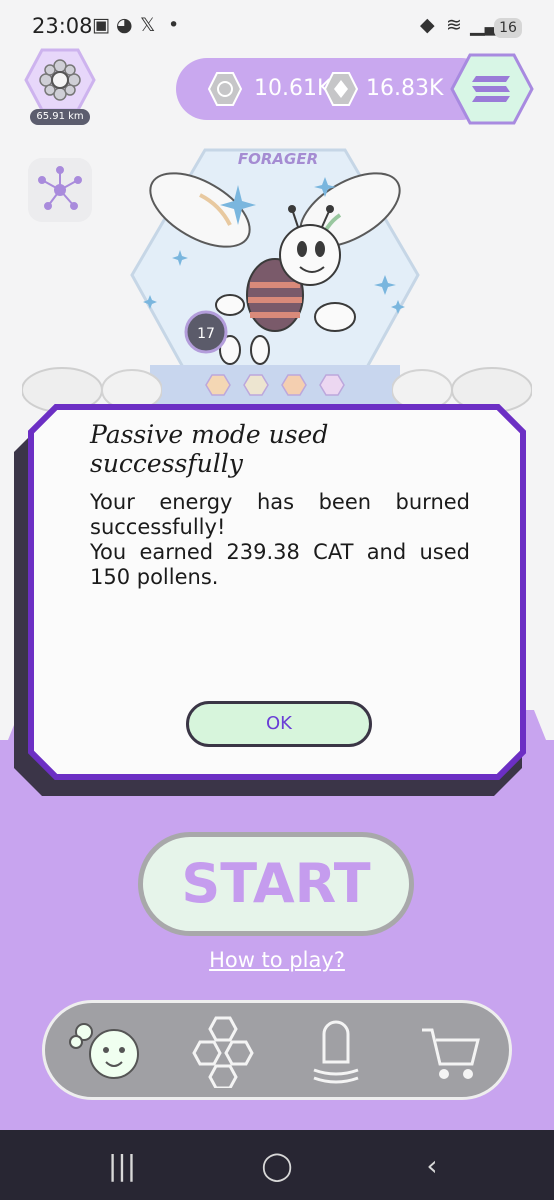 This screenshot has height=1200, width=554. I want to click on level-badge: 17, so click(206, 332).